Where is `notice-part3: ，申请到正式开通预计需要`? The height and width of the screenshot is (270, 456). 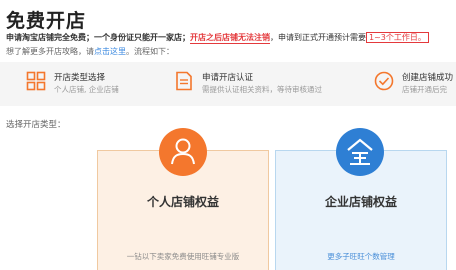 notice-part3: ，申请到正式开通预计需要 is located at coordinates (318, 37).